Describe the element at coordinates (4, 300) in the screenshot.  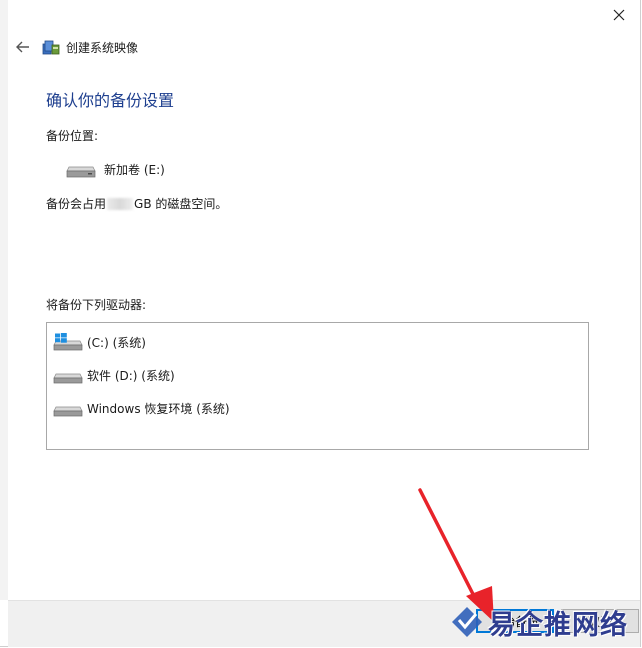
I see `window-left-edge` at that location.